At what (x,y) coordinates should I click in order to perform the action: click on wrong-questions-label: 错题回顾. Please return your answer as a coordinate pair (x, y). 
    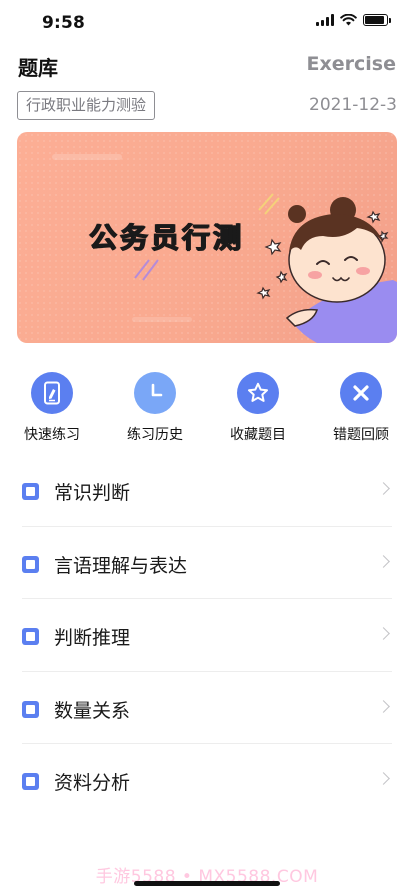
    Looking at the image, I should click on (361, 435).